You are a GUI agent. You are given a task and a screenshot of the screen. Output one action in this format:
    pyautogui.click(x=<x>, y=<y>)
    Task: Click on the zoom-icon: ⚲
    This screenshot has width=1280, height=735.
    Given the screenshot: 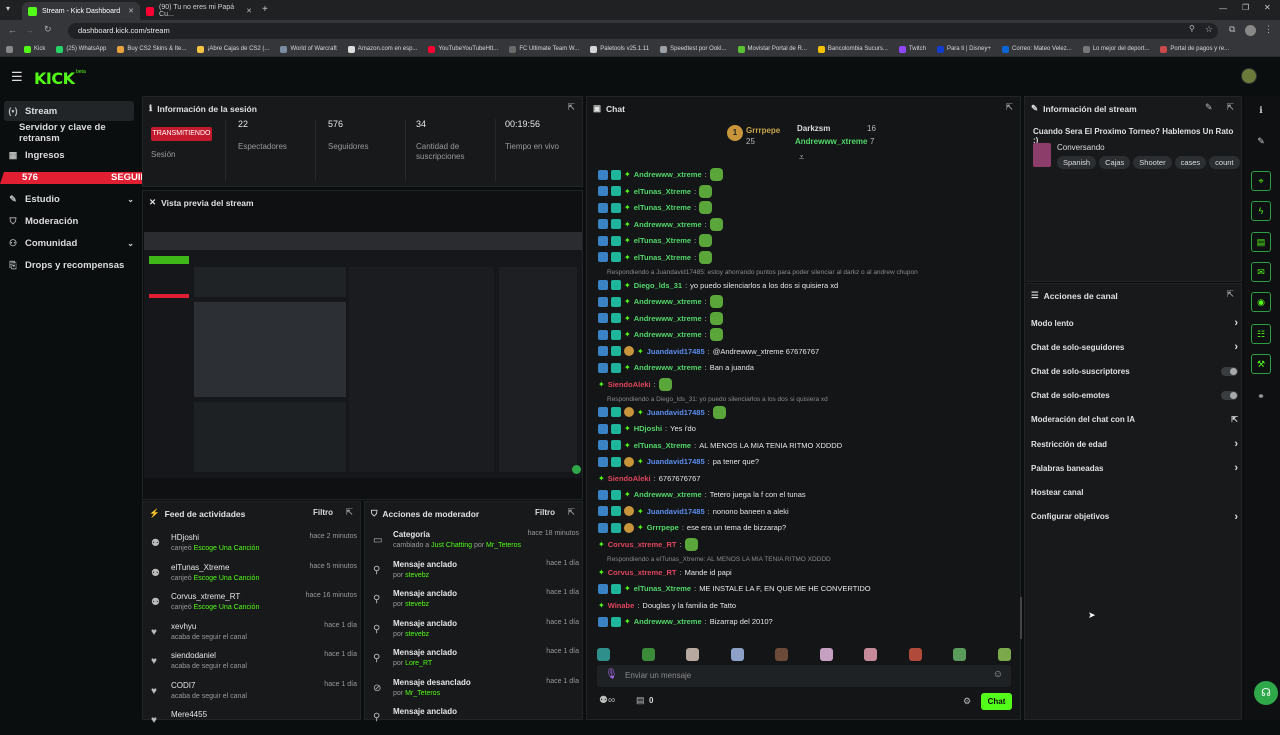 What is the action you would take?
    pyautogui.click(x=1192, y=28)
    